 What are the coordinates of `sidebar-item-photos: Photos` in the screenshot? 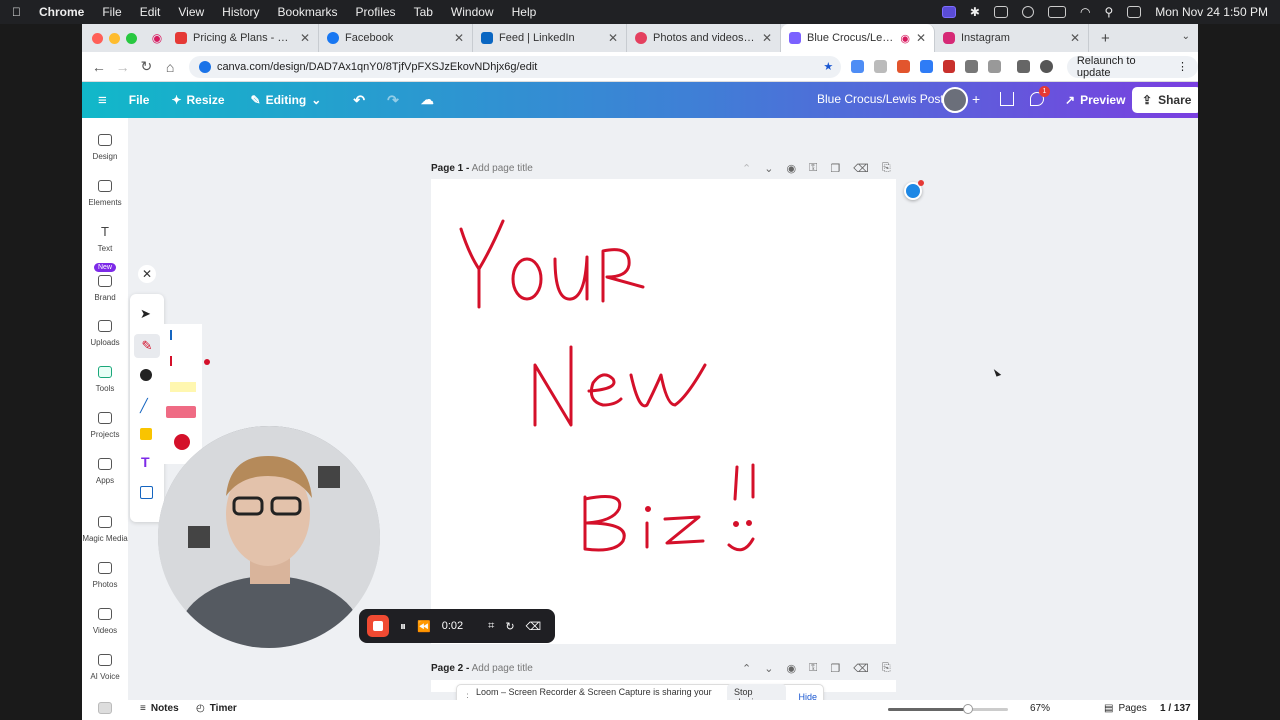 It's located at (105, 575).